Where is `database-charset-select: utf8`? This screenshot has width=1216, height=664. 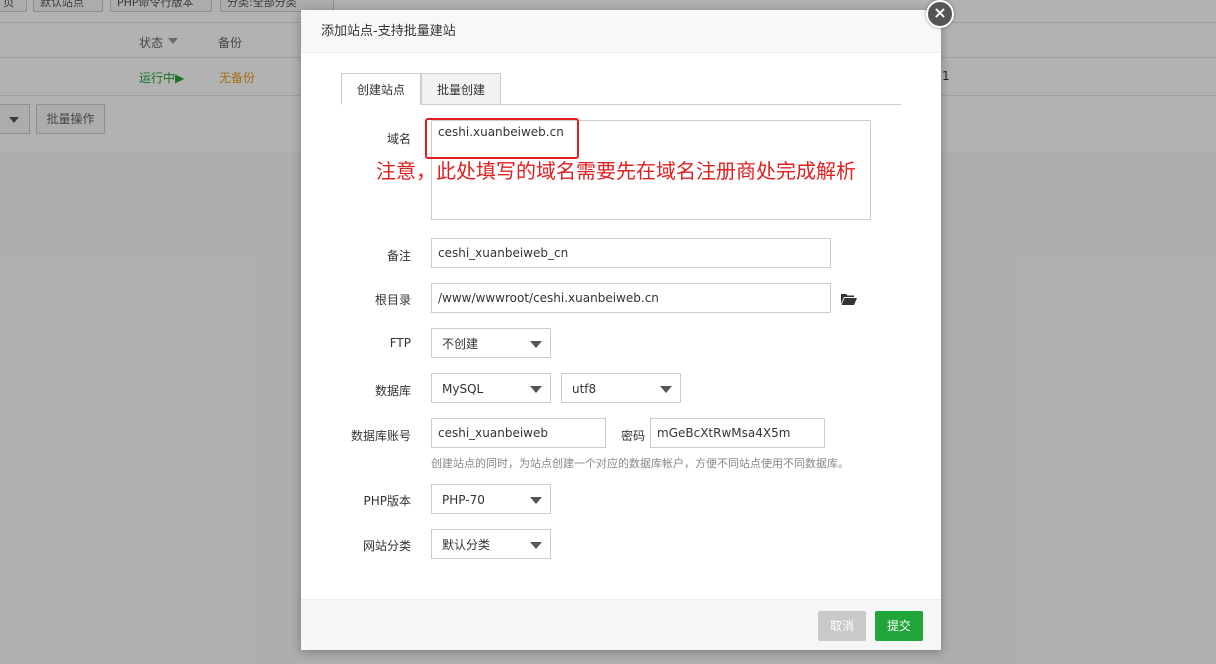 database-charset-select: utf8 is located at coordinates (621, 388).